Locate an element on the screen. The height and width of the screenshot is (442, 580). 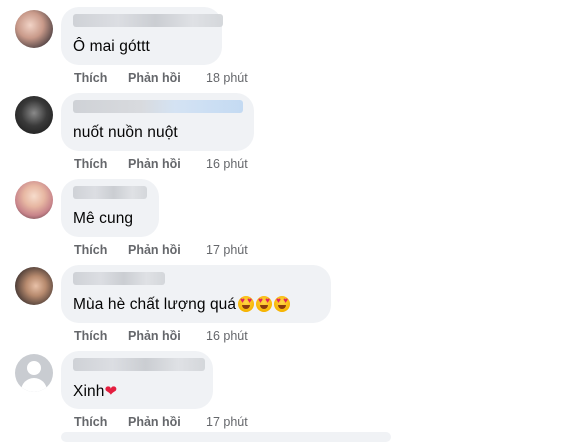
comment-bubble: Ô mai góttt is located at coordinates (142, 36).